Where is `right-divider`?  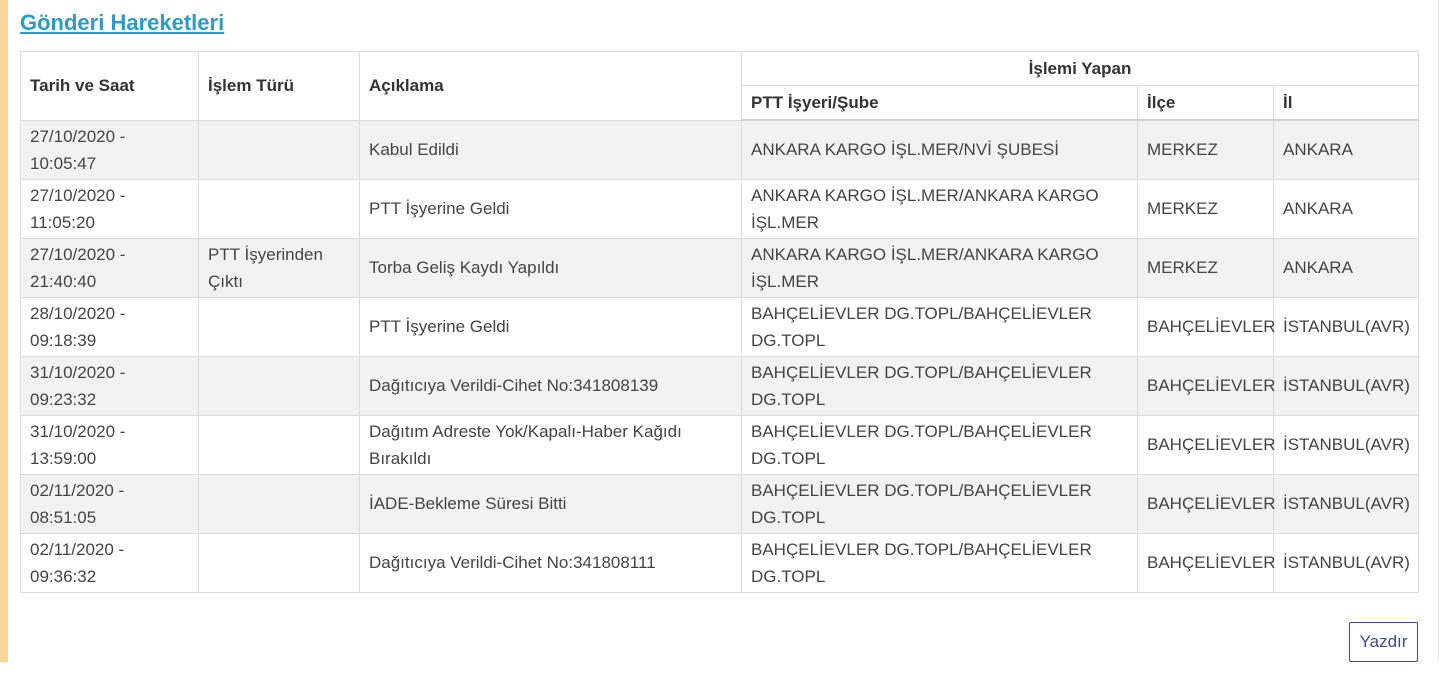
right-divider is located at coordinates (1438, 331).